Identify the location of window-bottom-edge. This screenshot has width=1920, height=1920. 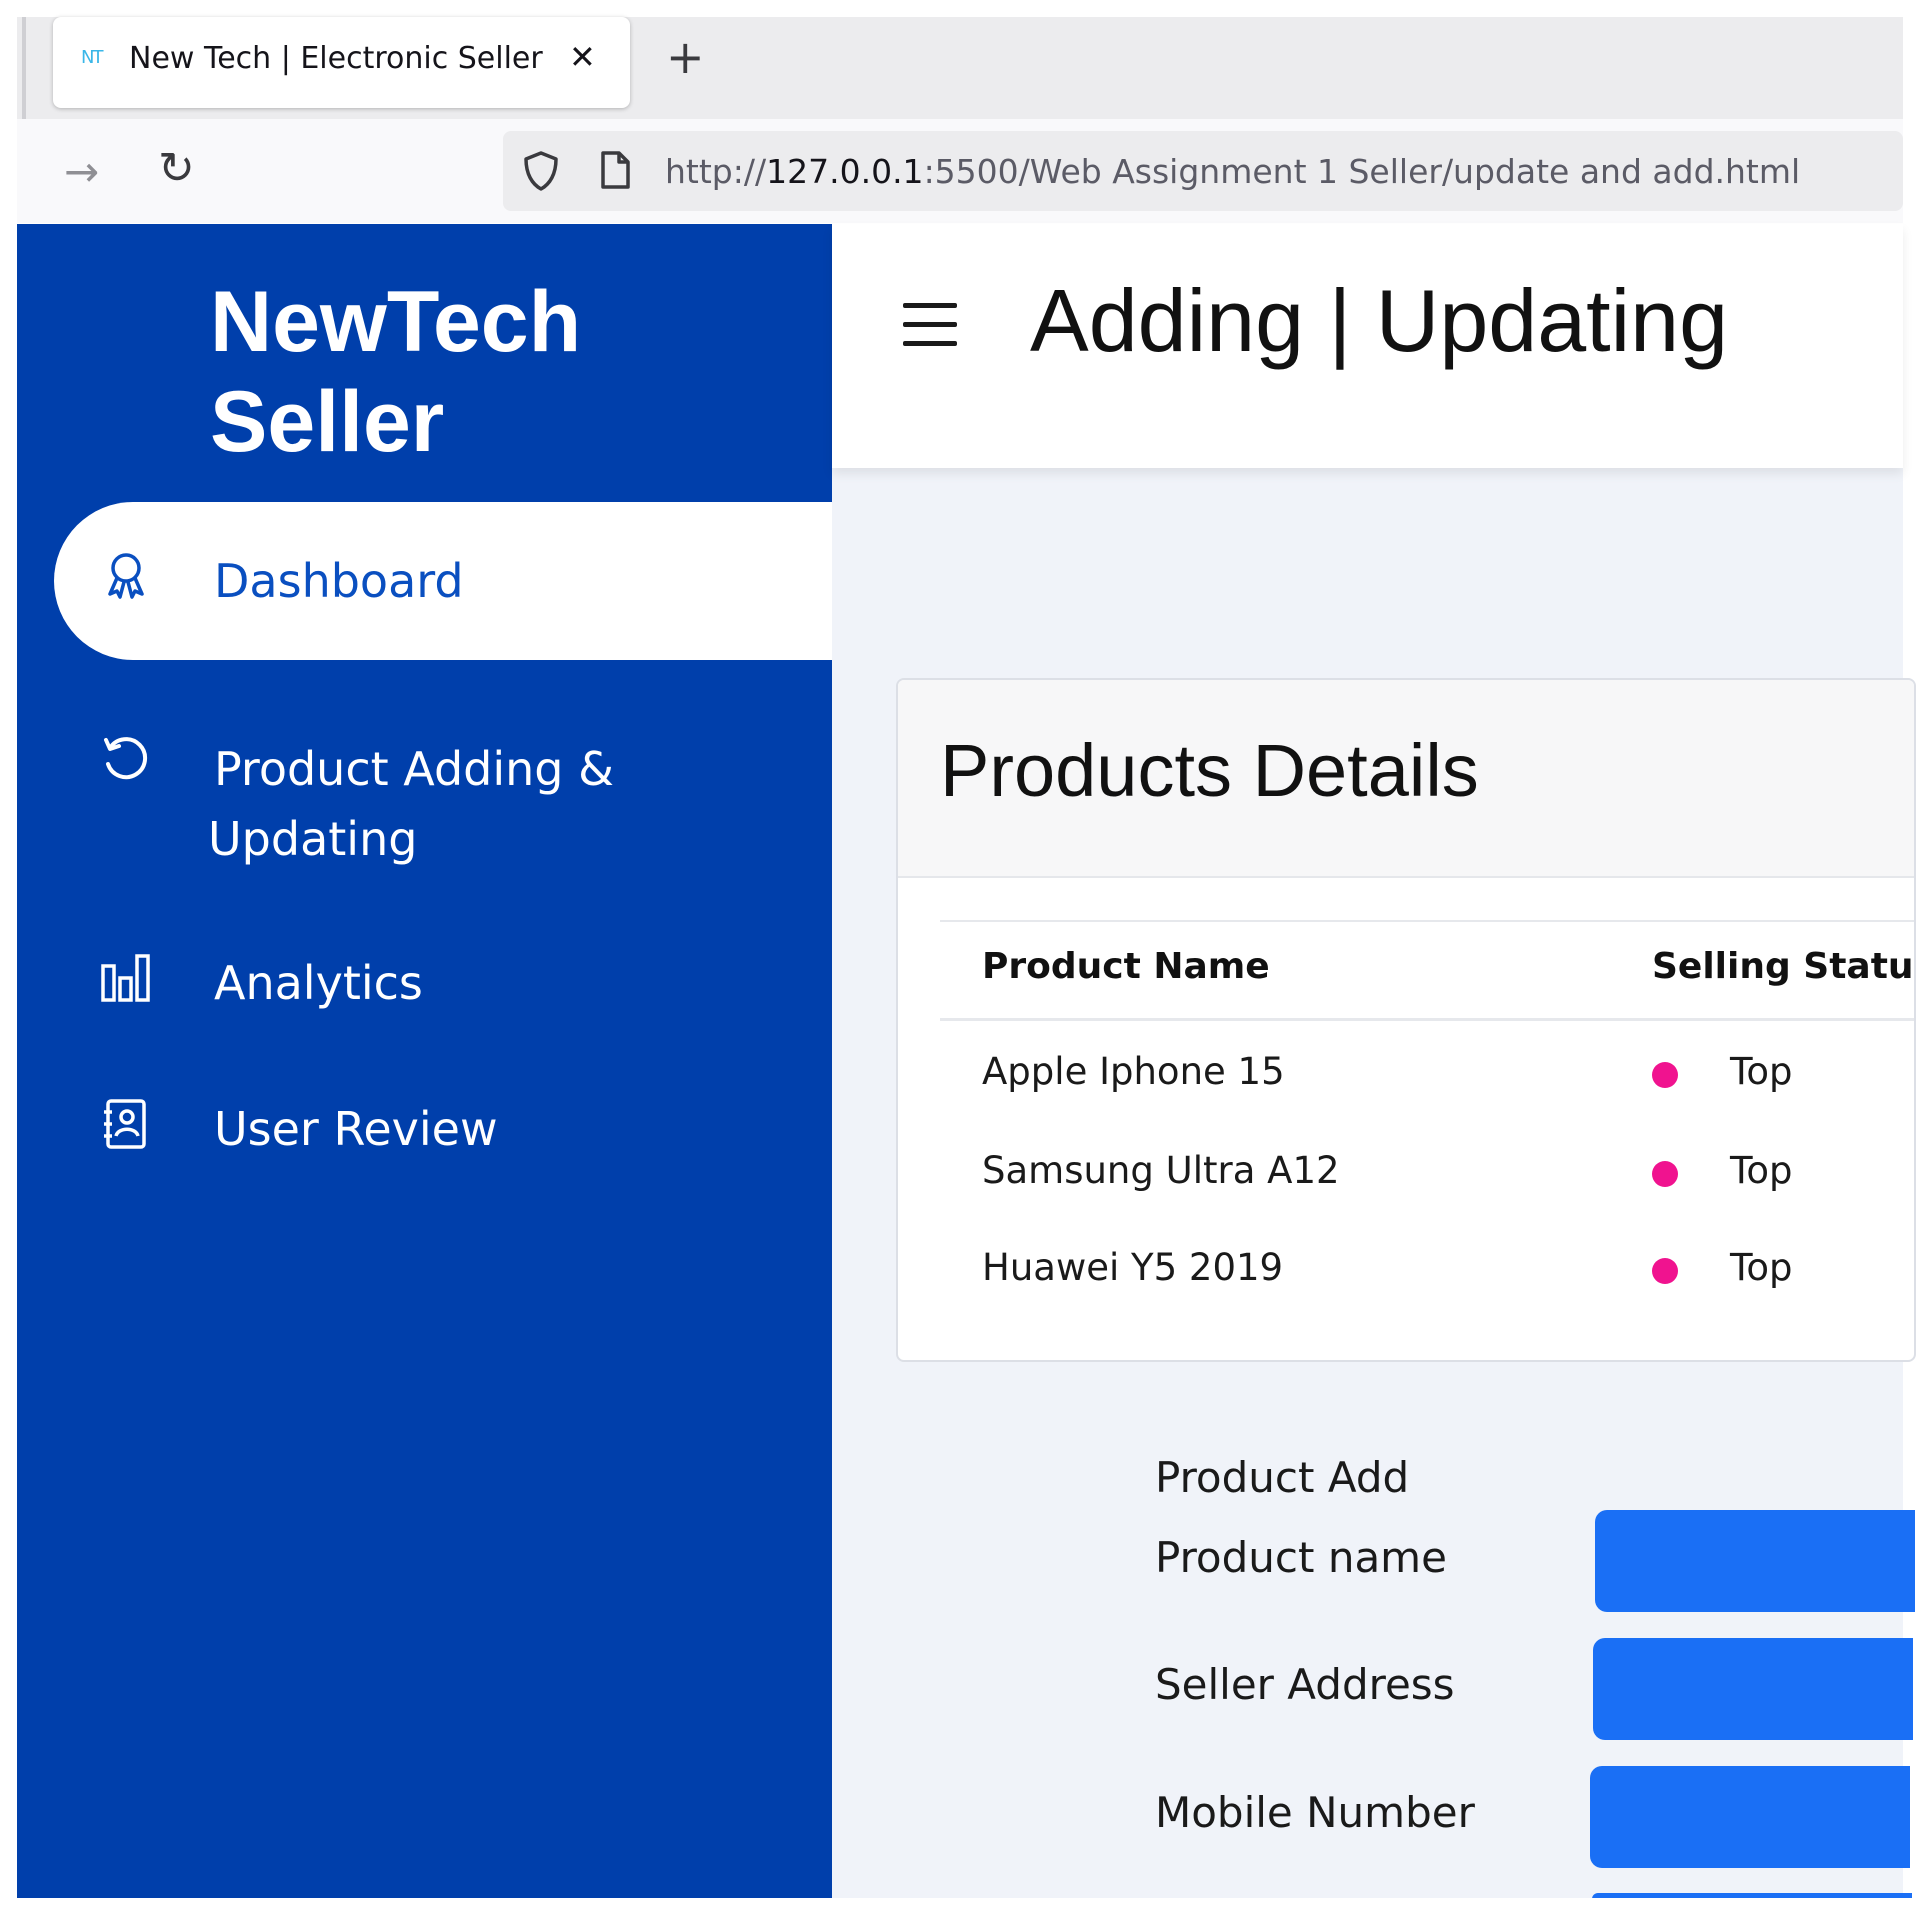
(960, 1909).